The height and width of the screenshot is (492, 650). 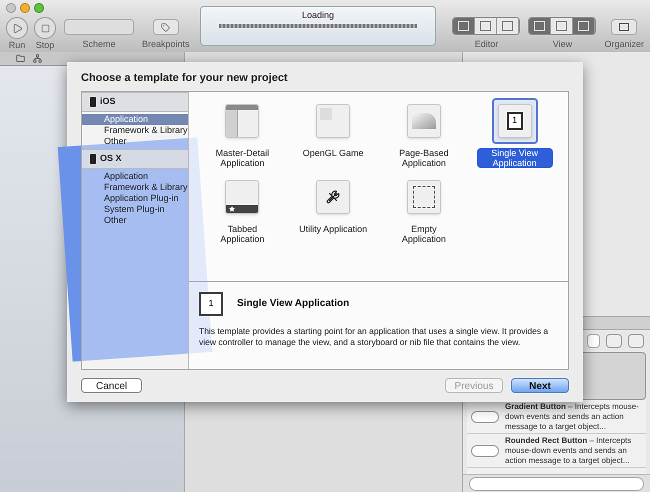 I want to click on page-curl-icon, so click(x=423, y=121).